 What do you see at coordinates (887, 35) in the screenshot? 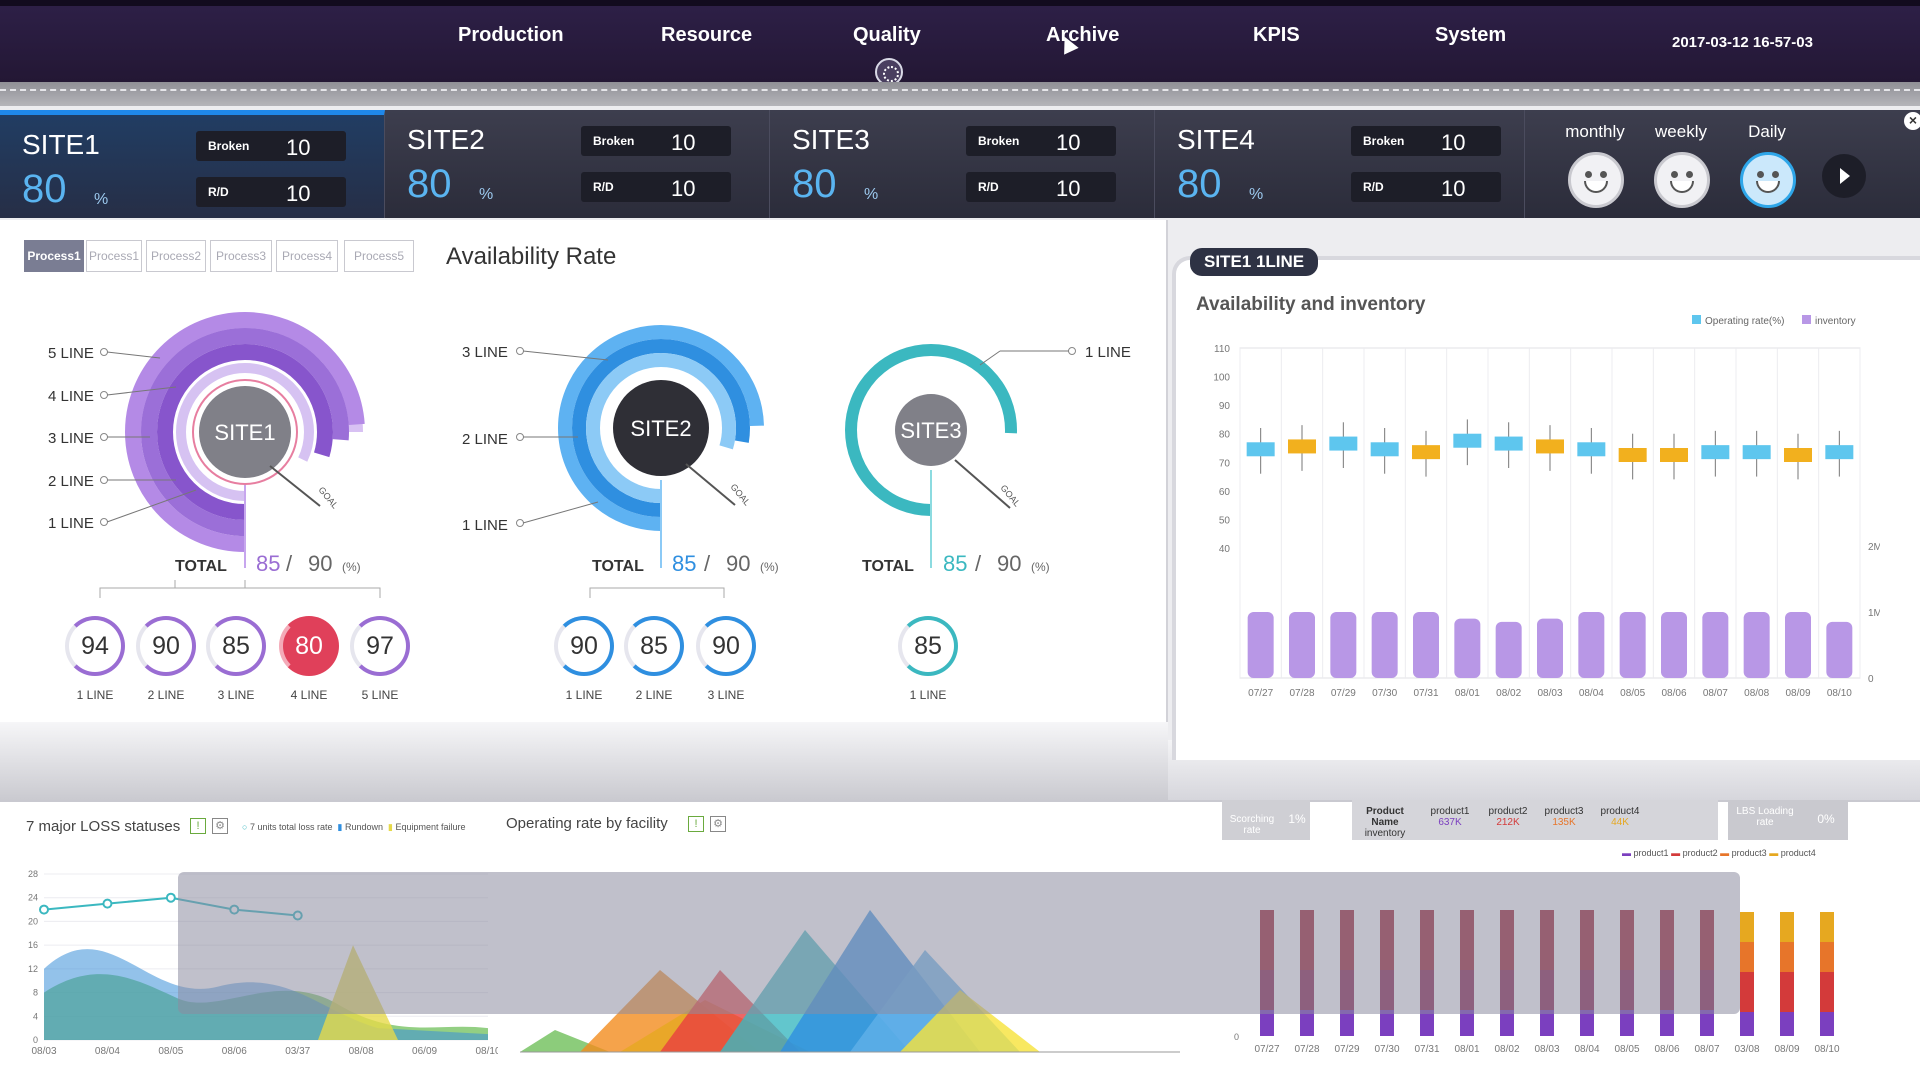
I see `nav-quality: Quality` at bounding box center [887, 35].